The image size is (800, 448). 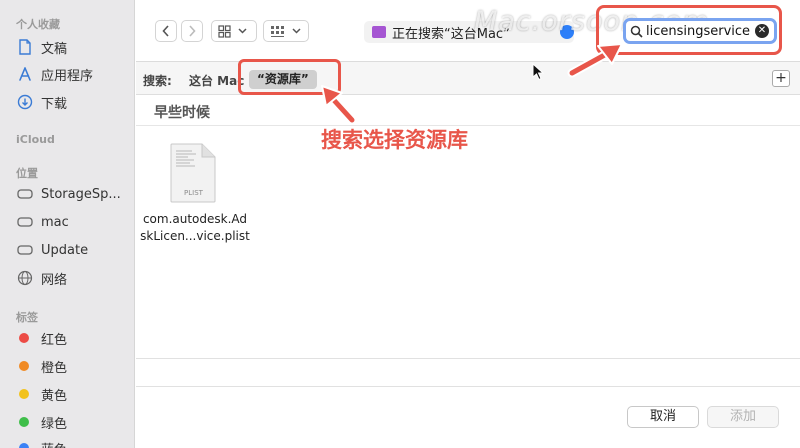 What do you see at coordinates (25, 102) in the screenshot?
I see `download-icon` at bounding box center [25, 102].